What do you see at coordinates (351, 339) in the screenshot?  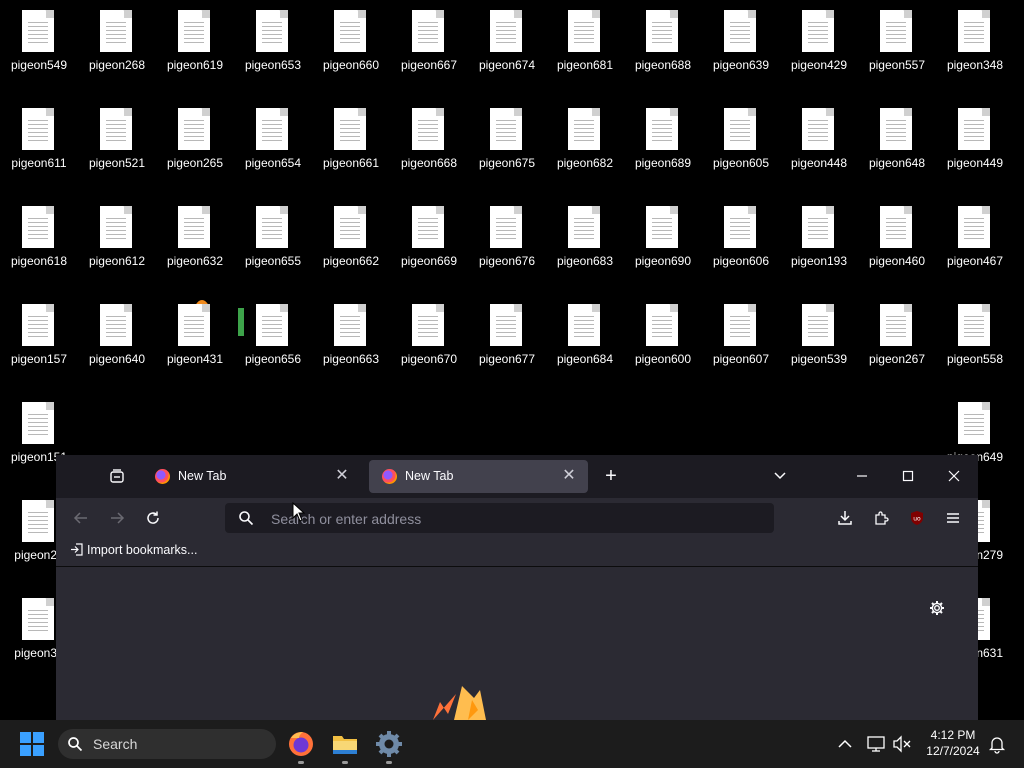 I see `desktop-file-icon: pigeon663` at bounding box center [351, 339].